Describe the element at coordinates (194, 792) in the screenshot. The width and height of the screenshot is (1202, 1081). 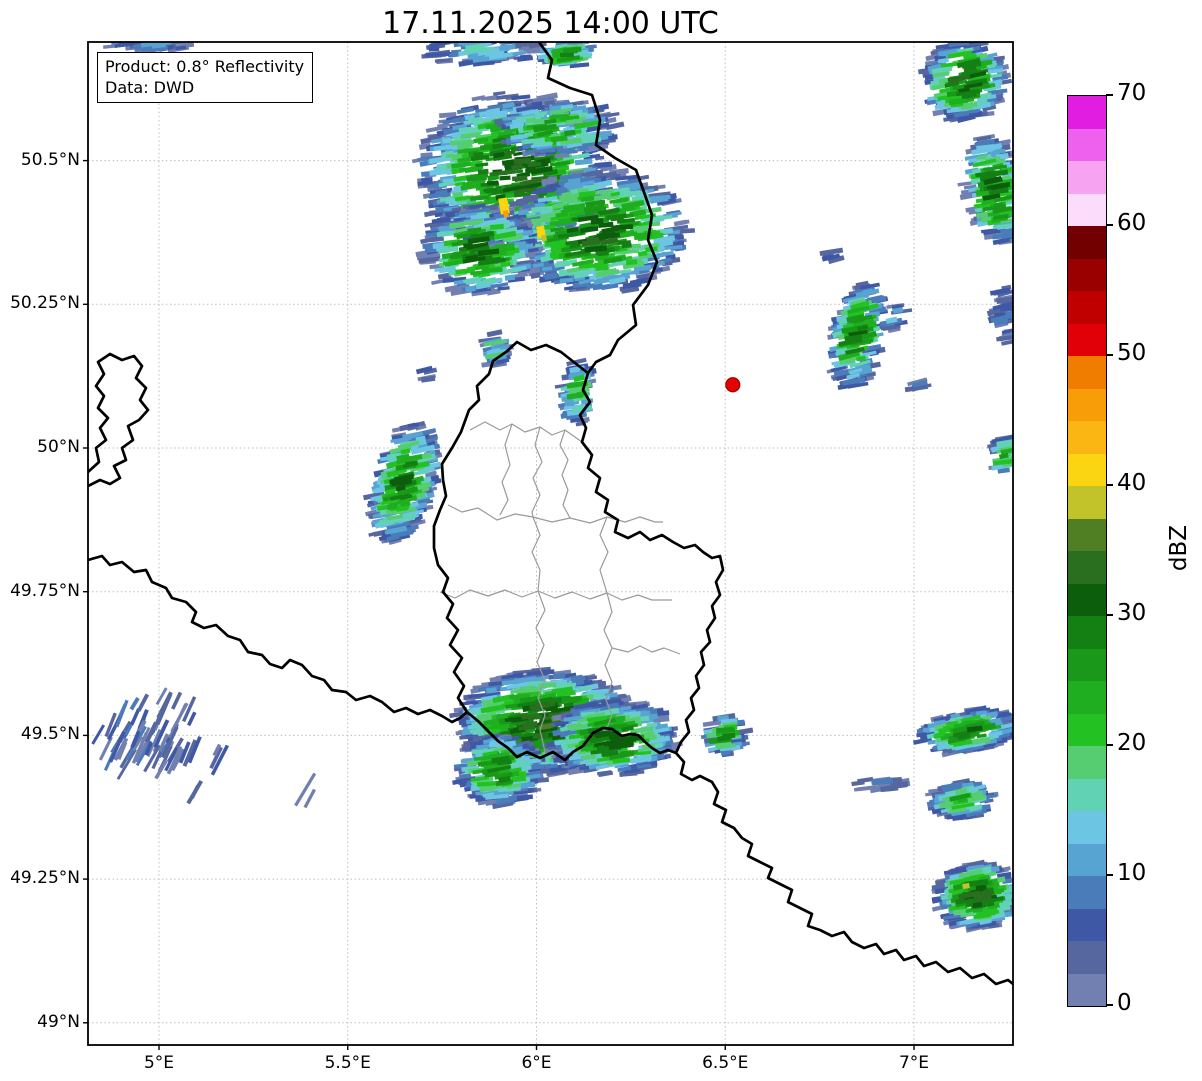
I see `clutter-sw-dash-b` at that location.